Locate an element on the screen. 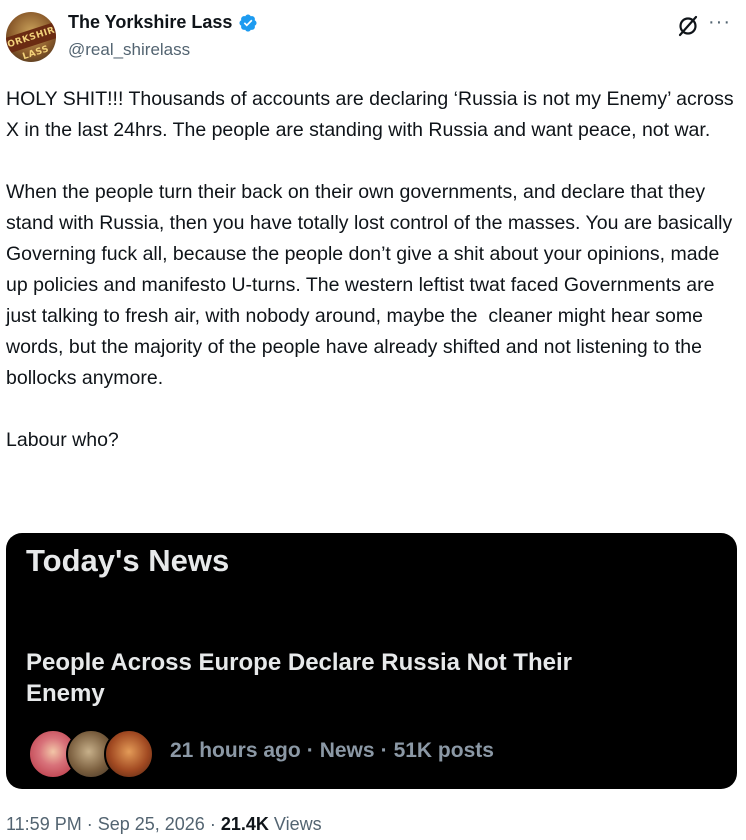  tweet-footer: 11:59 PM · Sep 25, 2026 · 21.4K Views is located at coordinates (164, 824).